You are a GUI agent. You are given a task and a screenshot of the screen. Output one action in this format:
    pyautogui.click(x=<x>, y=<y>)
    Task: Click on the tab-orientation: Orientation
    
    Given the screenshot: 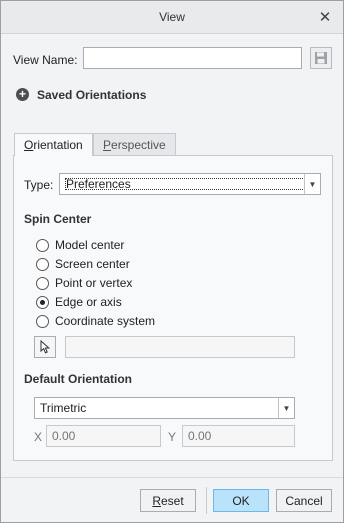 What is the action you would take?
    pyautogui.click(x=53, y=144)
    